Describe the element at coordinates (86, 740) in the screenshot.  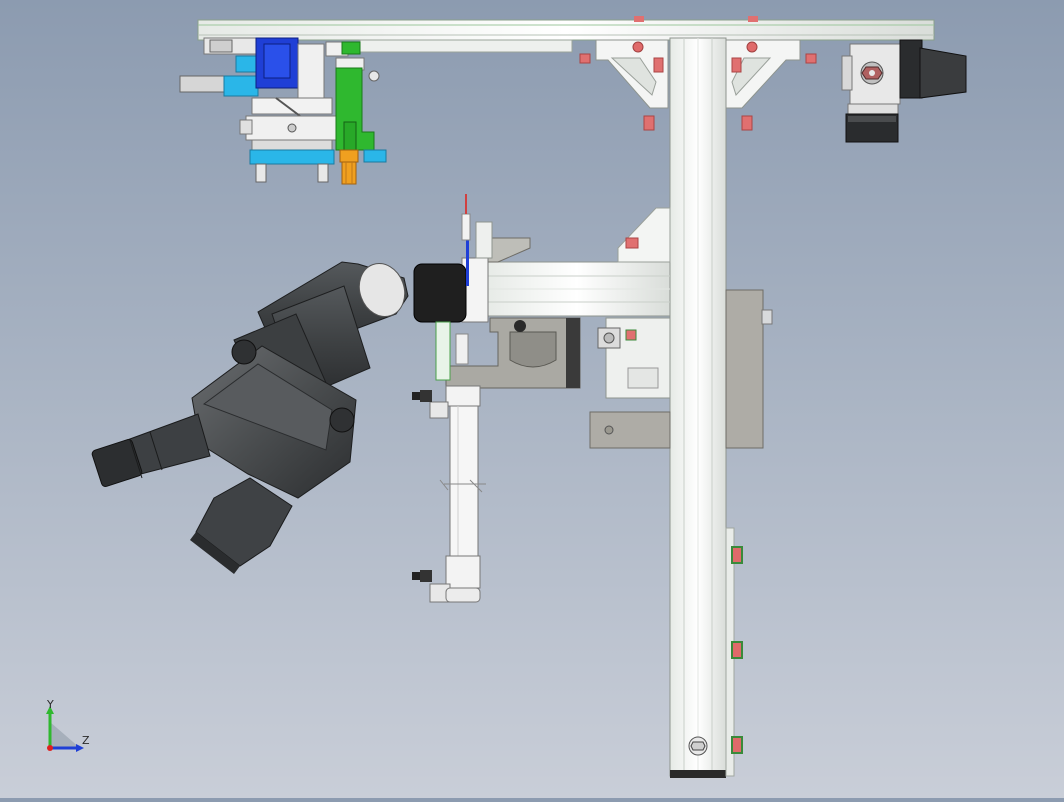
I see `axis-z-label: Z` at that location.